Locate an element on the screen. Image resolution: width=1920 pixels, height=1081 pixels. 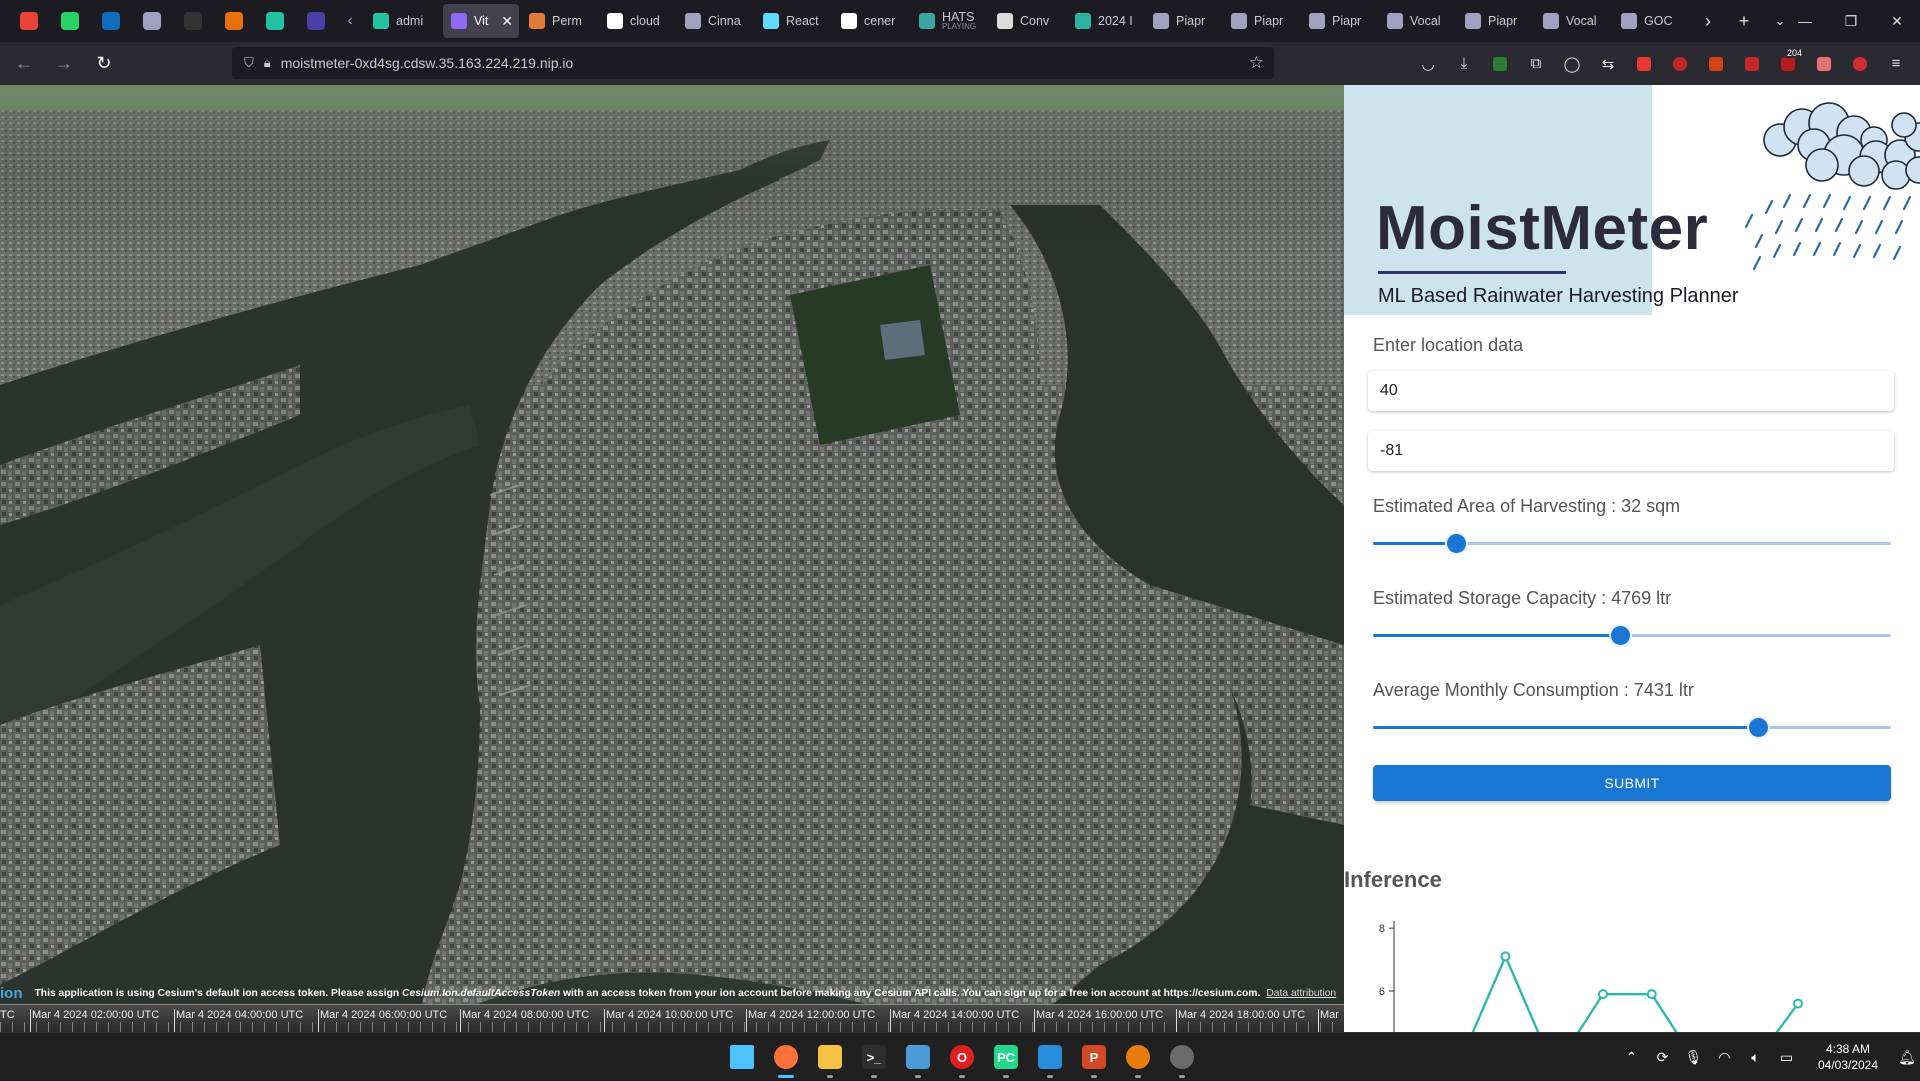
restore-button: ❐ is located at coordinates (1851, 21).